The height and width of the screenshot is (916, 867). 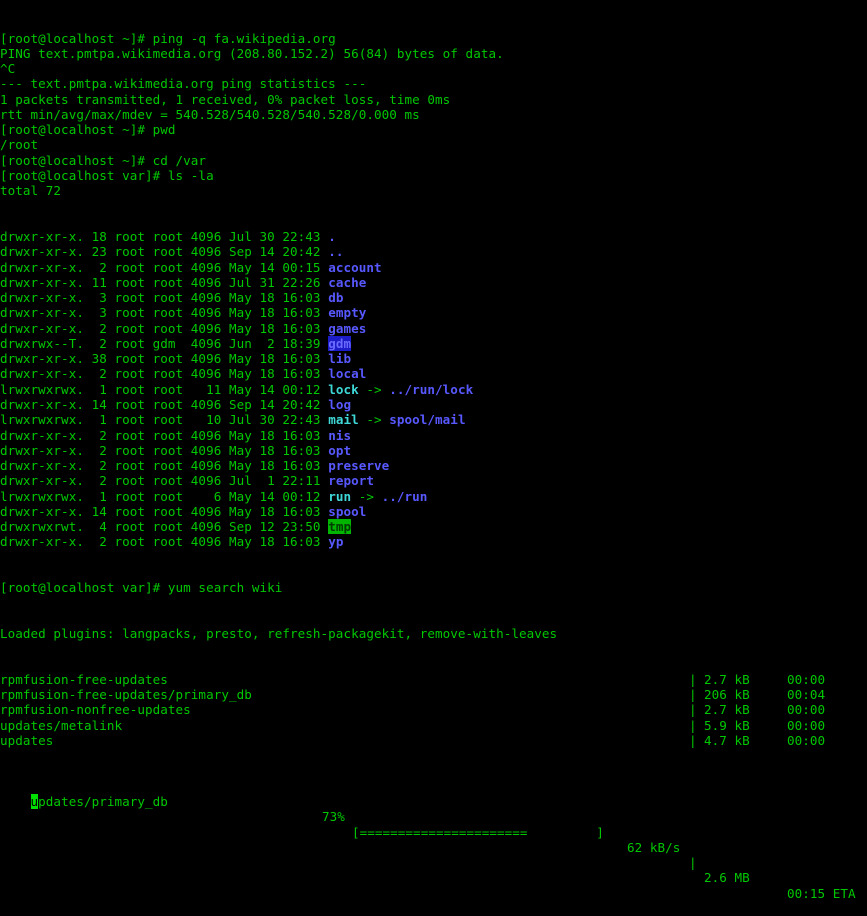 I want to click on listing-meta: lrwxrwxrwx. 1 root root 11 May 14 00:12, so click(x=164, y=389).